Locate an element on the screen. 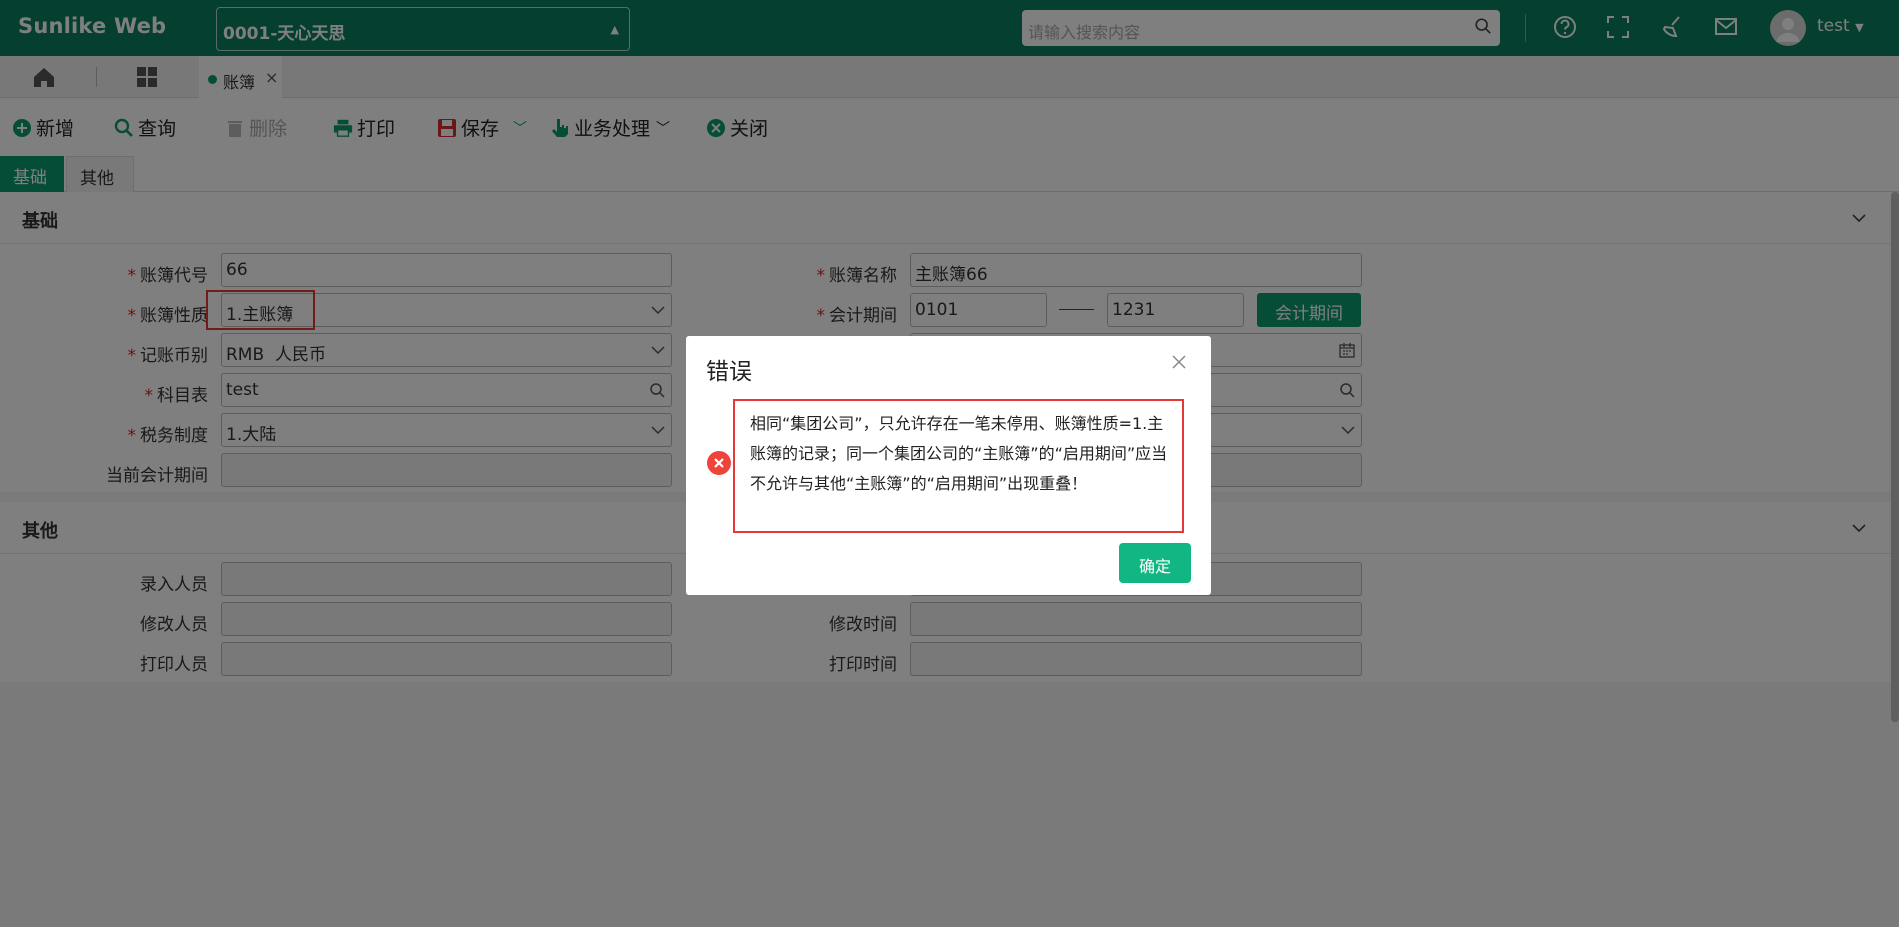 The image size is (1899, 927). dialog-title: 错误 is located at coordinates (729, 372).